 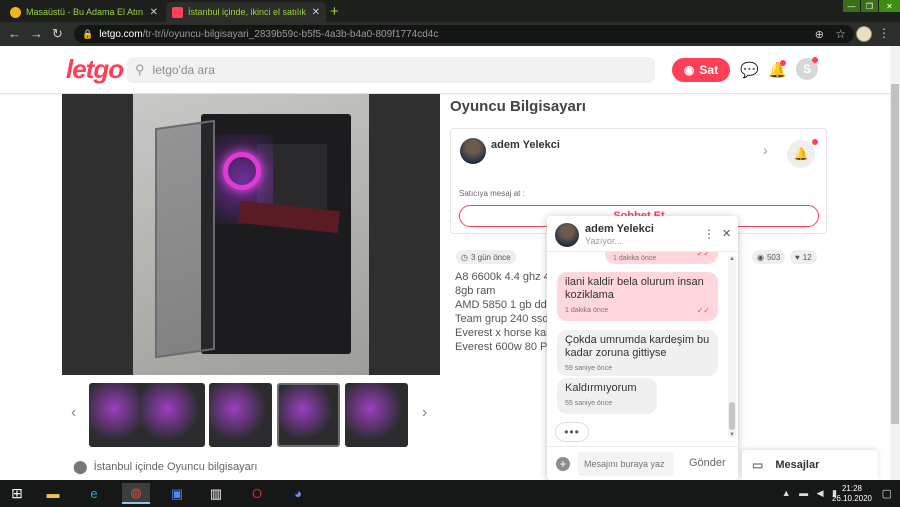 What do you see at coordinates (626, 464) in the screenshot?
I see `chat-message-input` at bounding box center [626, 464].